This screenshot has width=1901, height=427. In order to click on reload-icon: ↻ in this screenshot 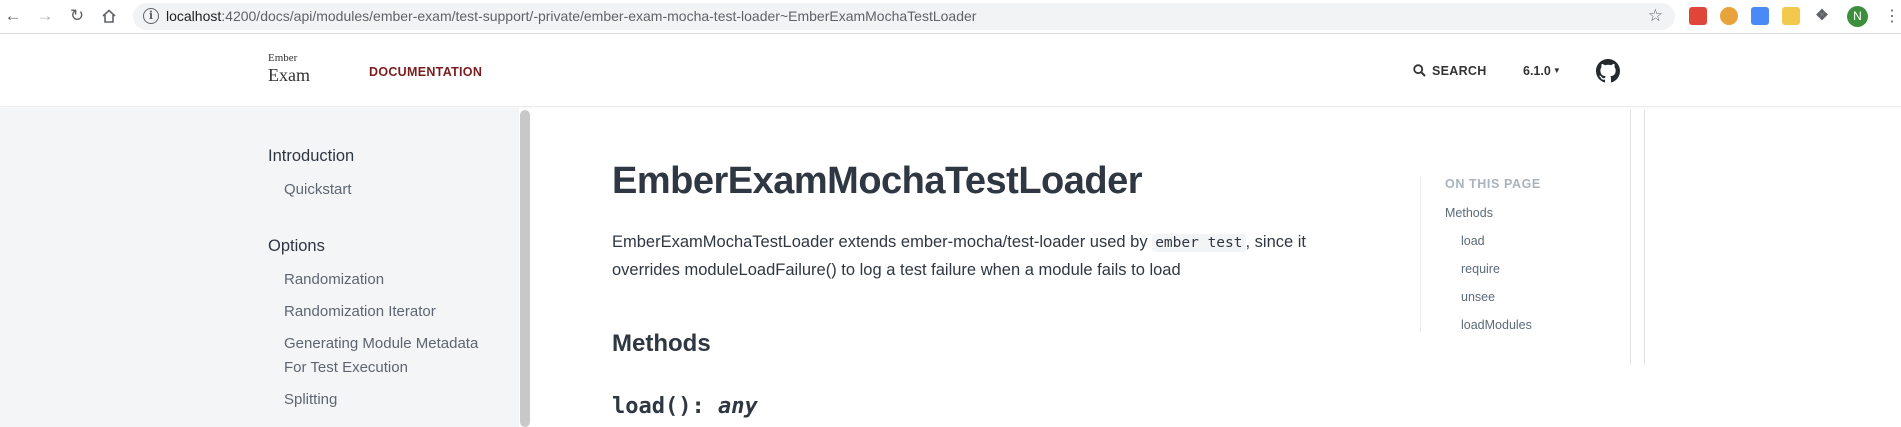, I will do `click(77, 16)`.